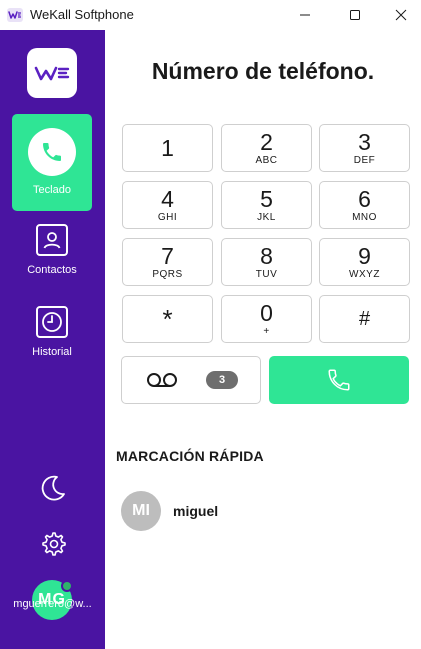 The width and height of the screenshot is (421, 649). I want to click on sidebar-item-history: Historial, so click(52, 333).